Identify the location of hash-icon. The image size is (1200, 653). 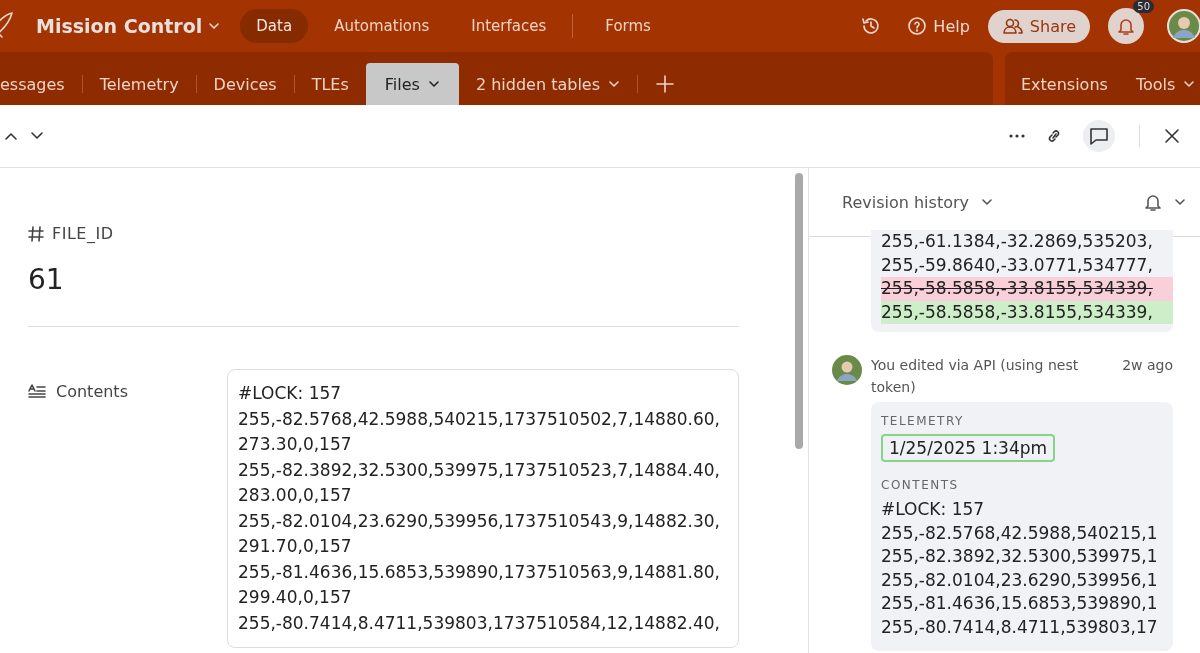
(36, 233).